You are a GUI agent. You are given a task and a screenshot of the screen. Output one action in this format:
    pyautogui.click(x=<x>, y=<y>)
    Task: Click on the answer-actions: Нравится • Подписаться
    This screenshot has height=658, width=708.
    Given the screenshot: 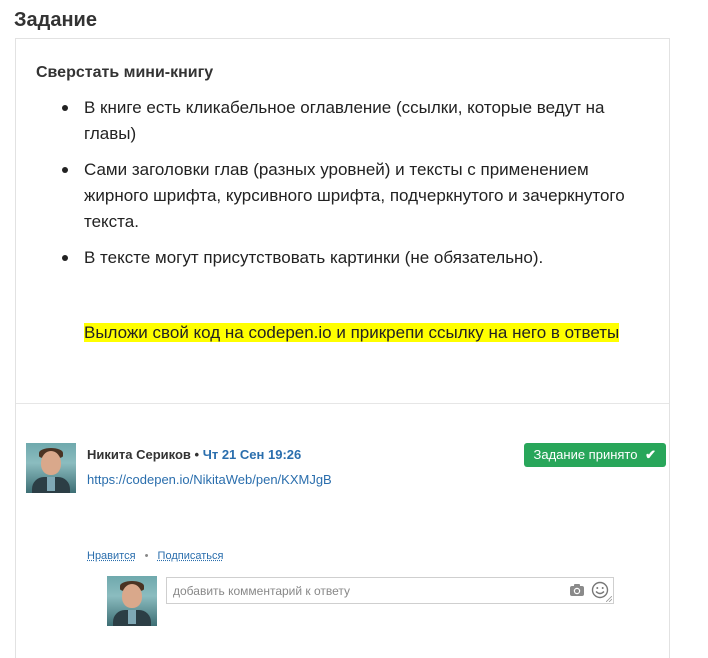 What is the action you would take?
    pyautogui.click(x=155, y=556)
    